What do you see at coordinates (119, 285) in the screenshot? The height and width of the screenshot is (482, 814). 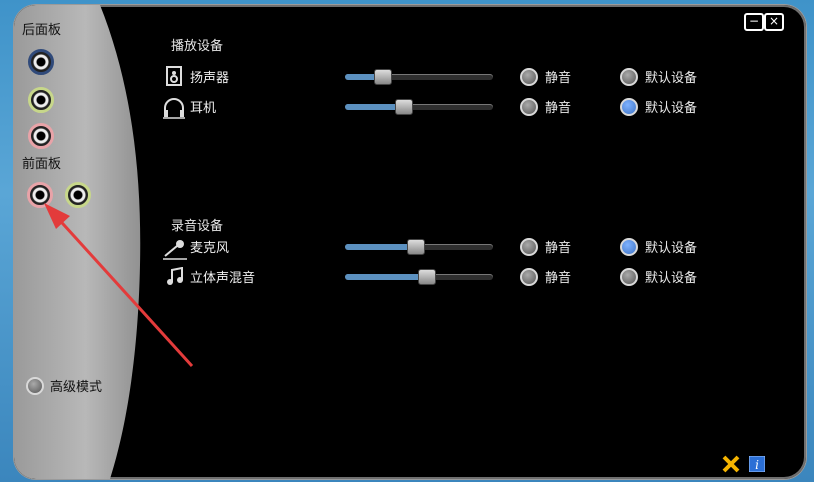 I see `annotation-arrow` at bounding box center [119, 285].